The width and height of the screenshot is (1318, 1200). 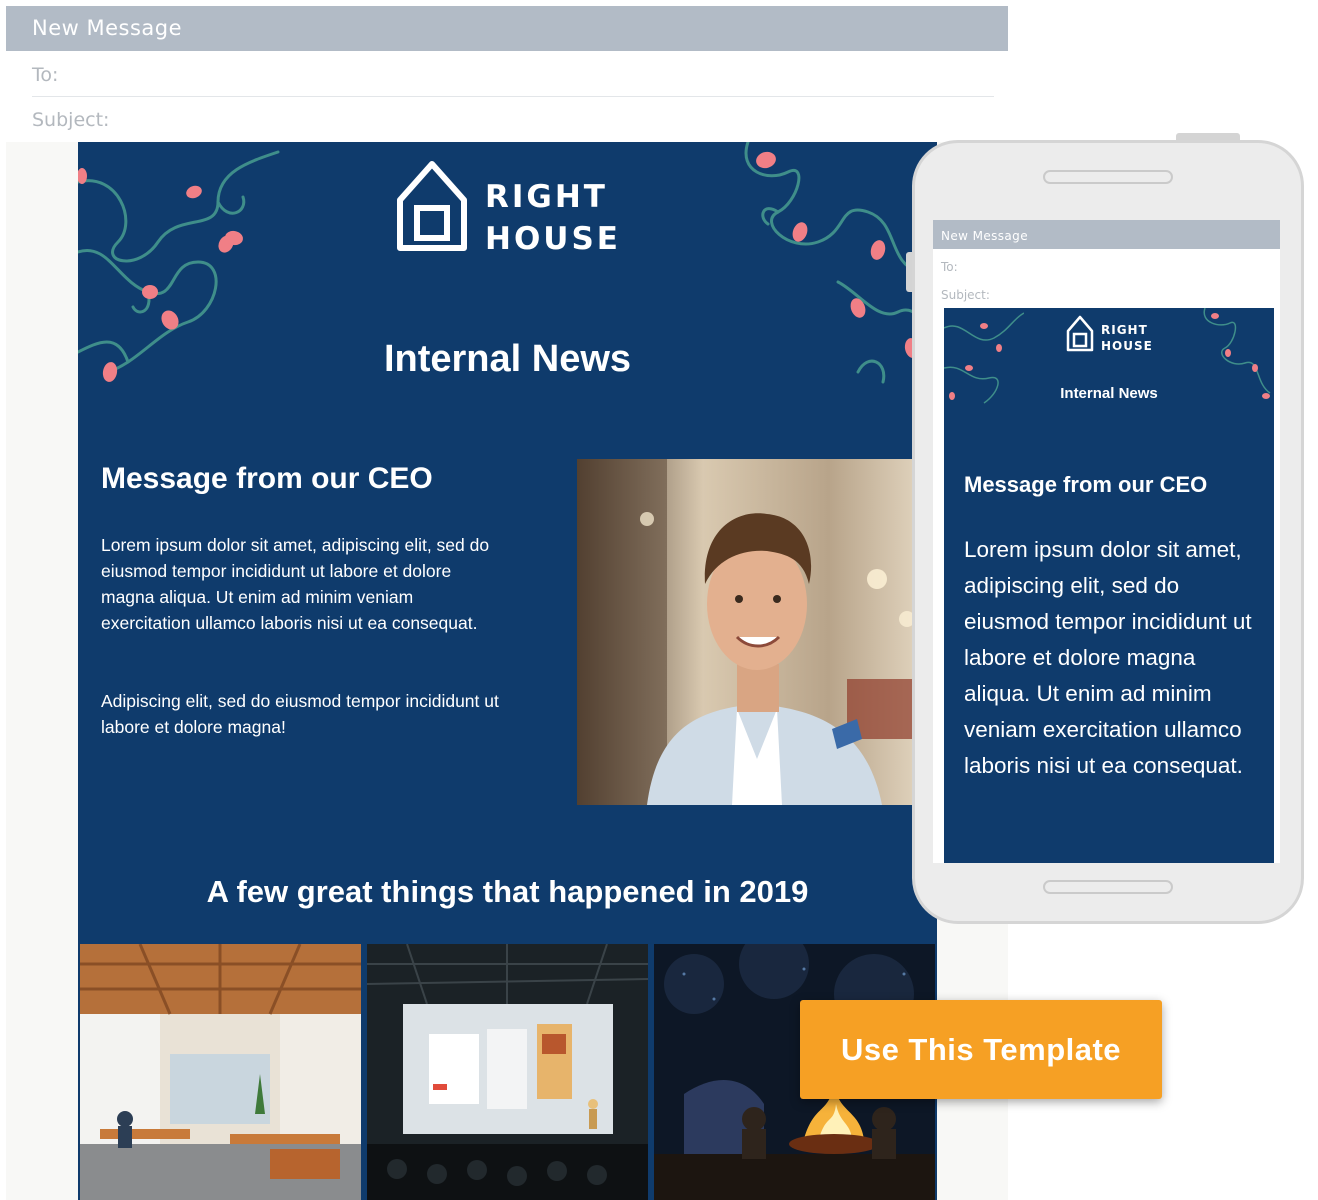 What do you see at coordinates (1080, 333) in the screenshot?
I see `mobile-house-logo-icon` at bounding box center [1080, 333].